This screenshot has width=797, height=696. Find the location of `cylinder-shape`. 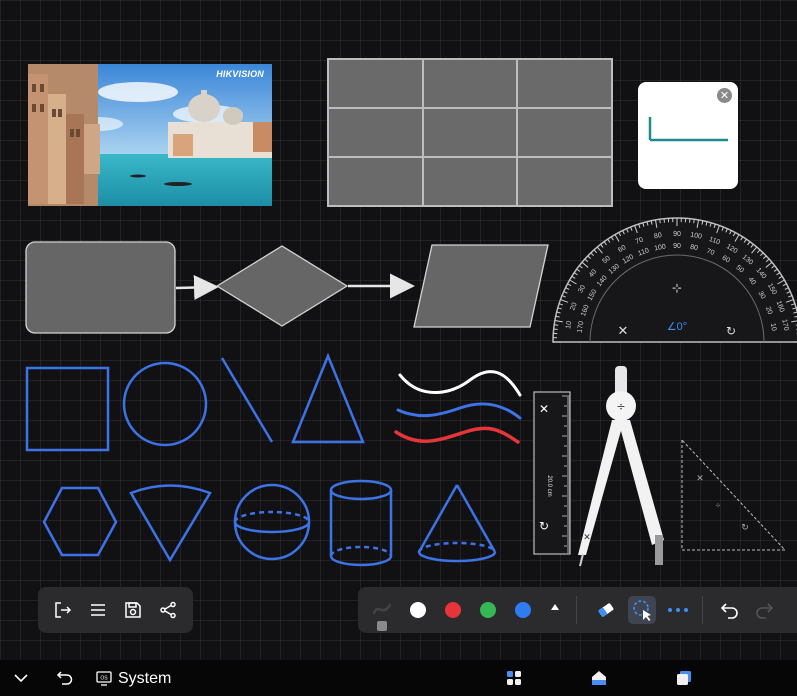

cylinder-shape is located at coordinates (361, 523).